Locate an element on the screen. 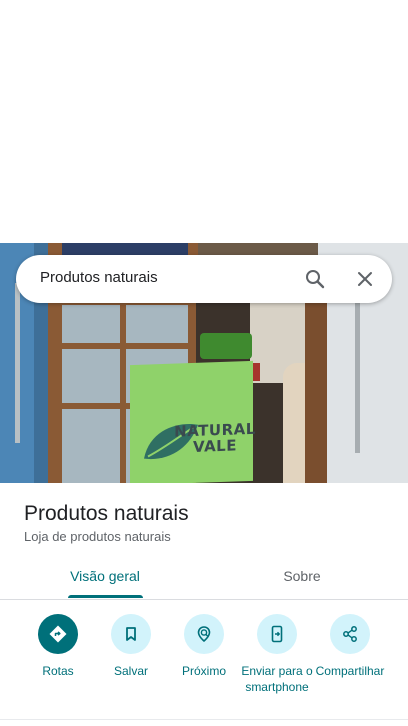 The height and width of the screenshot is (726, 408). store-sign: NATURAL VALE is located at coordinates (193, 421).